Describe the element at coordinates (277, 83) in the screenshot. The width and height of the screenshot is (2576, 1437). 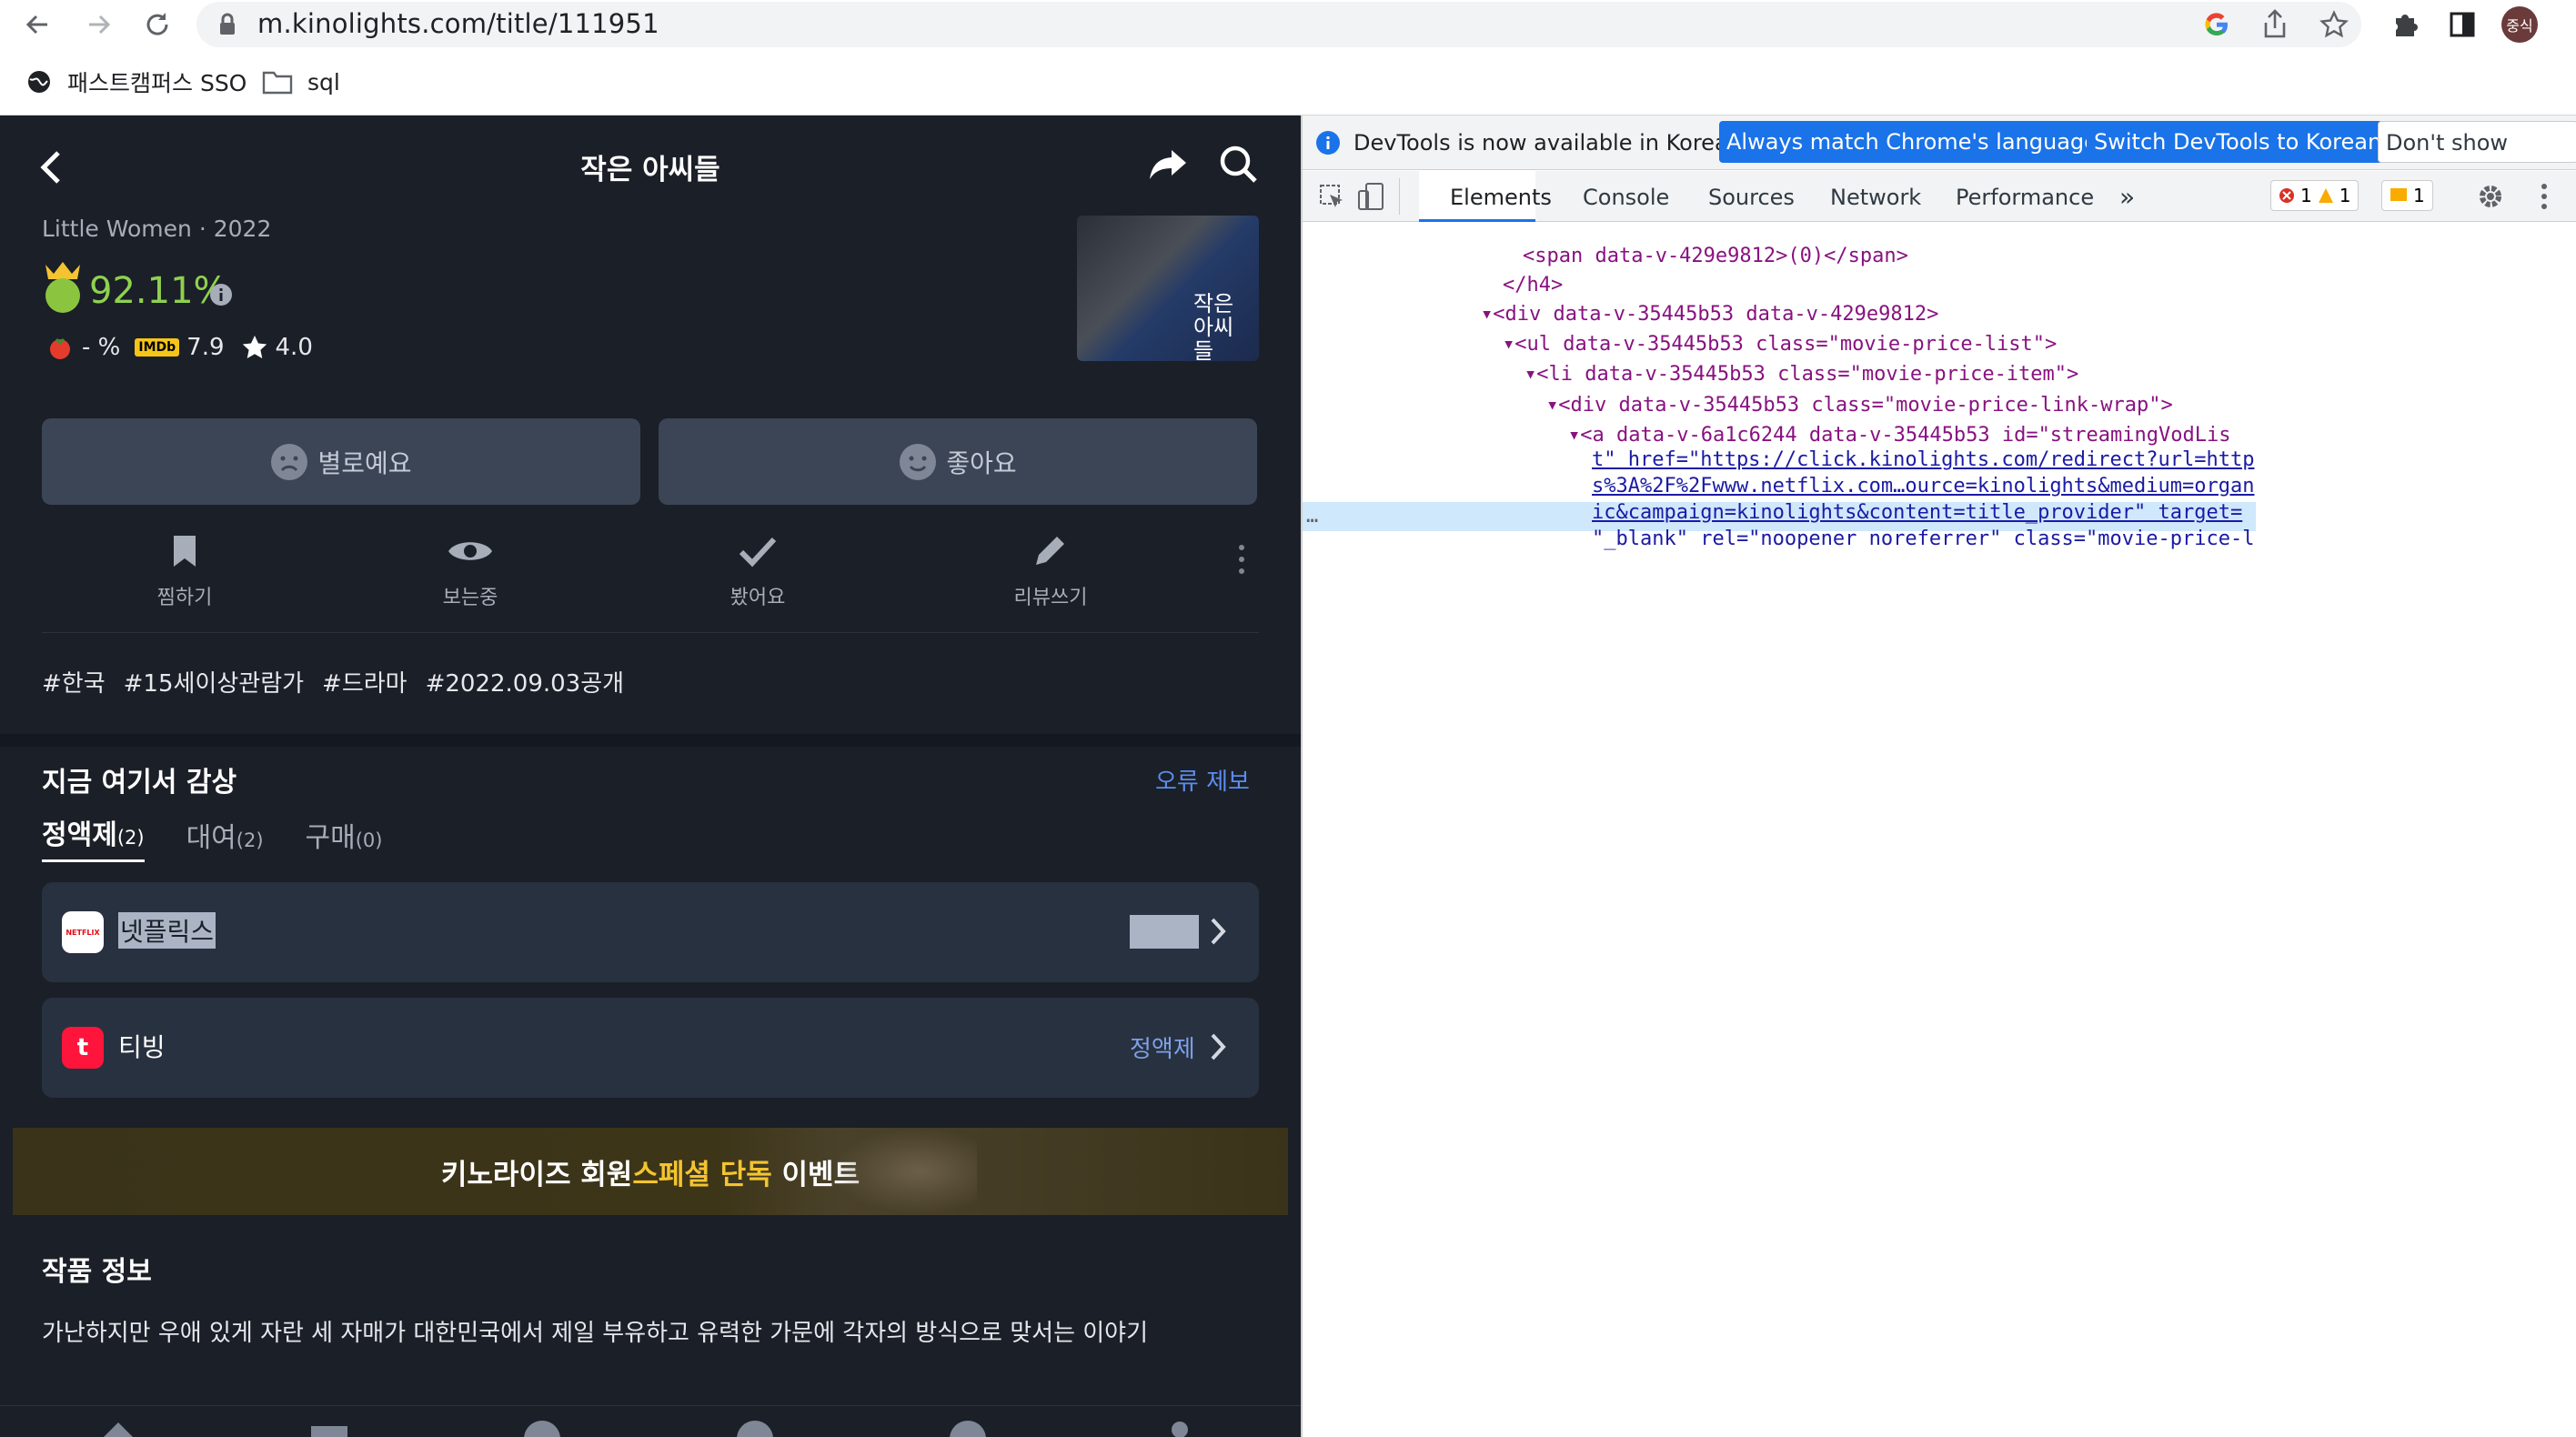
I see `folder-icon` at that location.